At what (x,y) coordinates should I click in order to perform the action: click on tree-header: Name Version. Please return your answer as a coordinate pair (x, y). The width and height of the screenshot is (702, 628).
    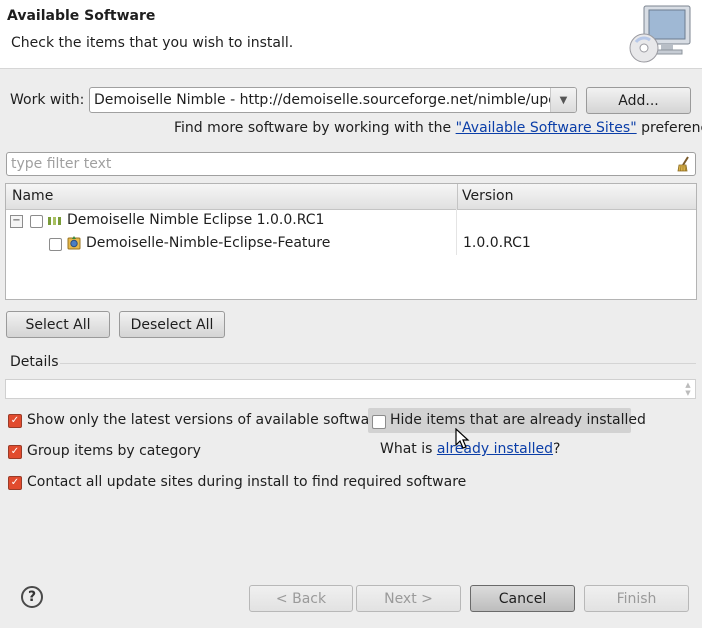
    Looking at the image, I should click on (351, 197).